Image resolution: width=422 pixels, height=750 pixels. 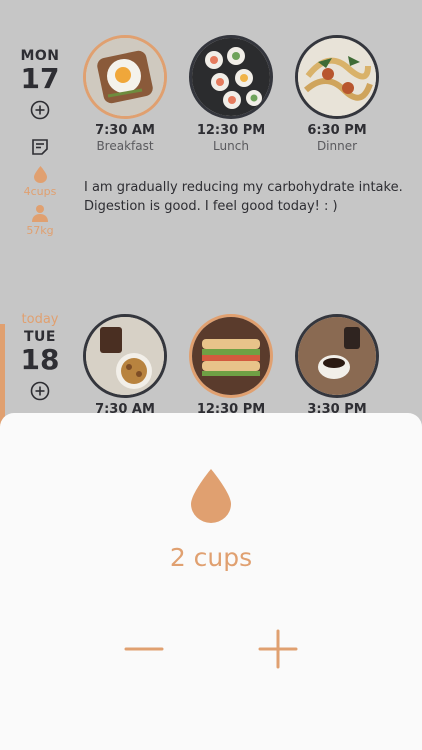 I want to click on meal-tue-3: 3:30 PM, so click(x=337, y=365).